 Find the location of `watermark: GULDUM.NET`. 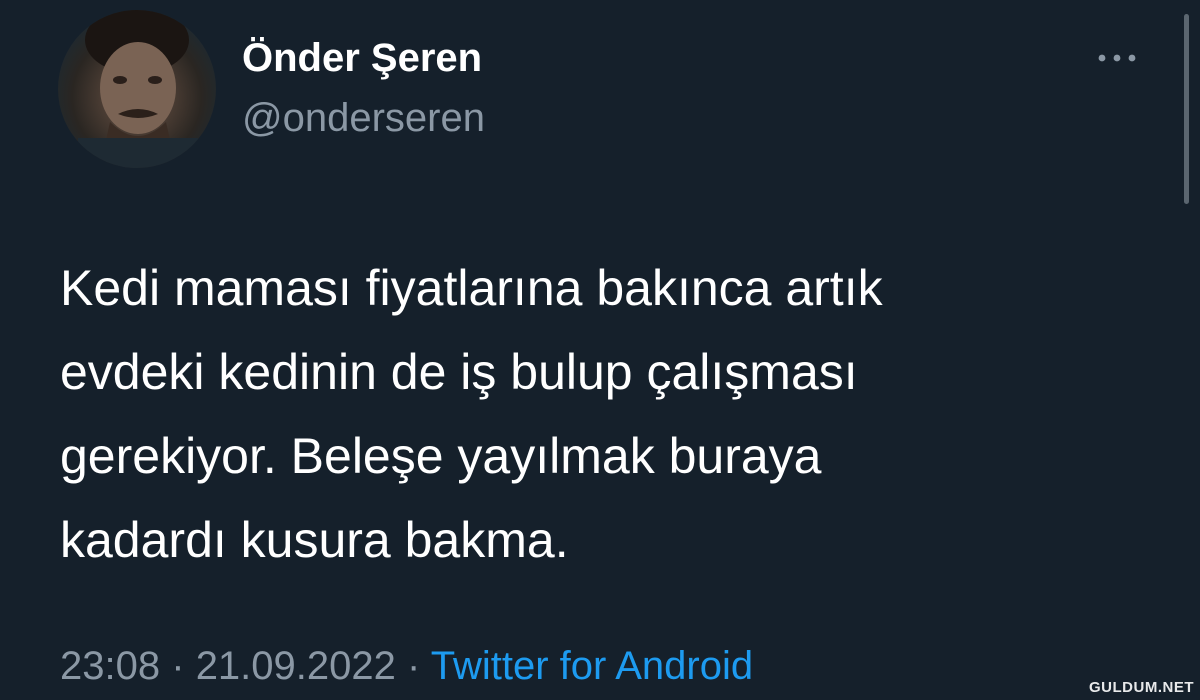

watermark: GULDUM.NET is located at coordinates (1141, 687).